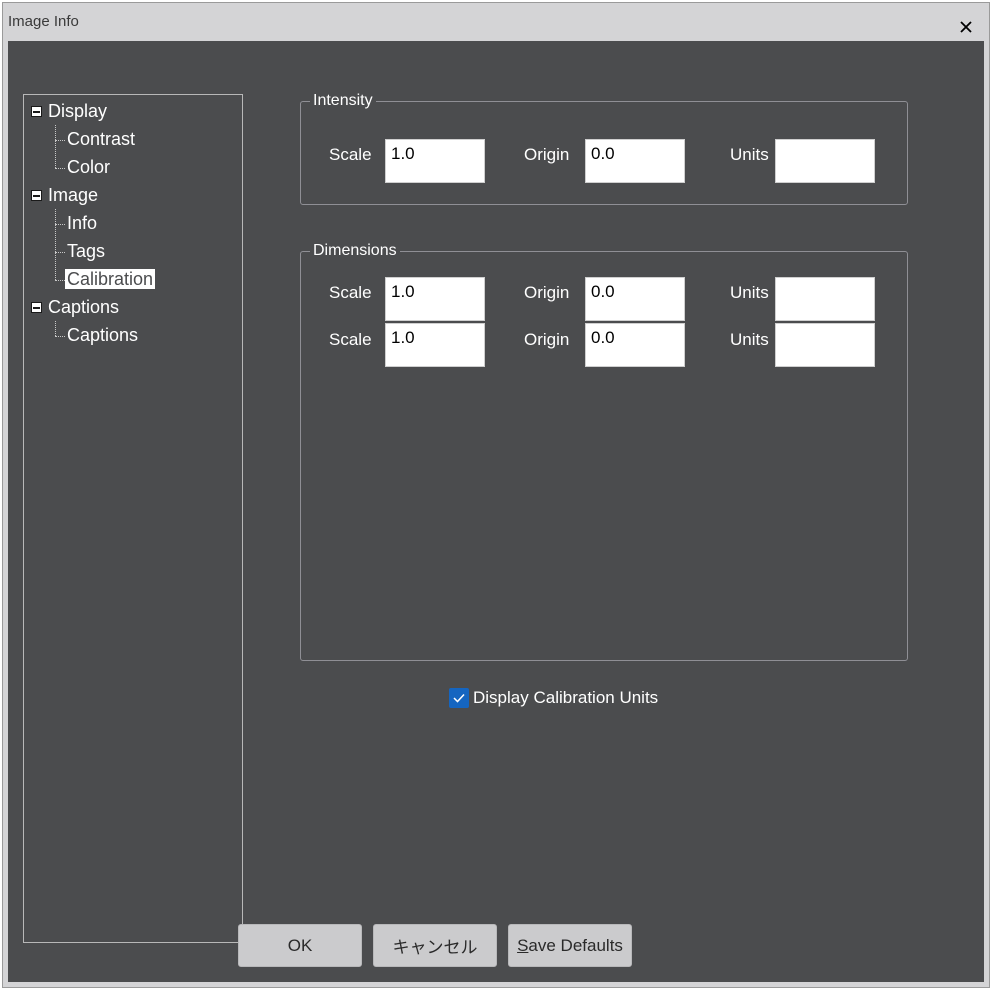 Image resolution: width=994 pixels, height=993 pixels. I want to click on tree-item-tags: Tags, so click(86, 251).